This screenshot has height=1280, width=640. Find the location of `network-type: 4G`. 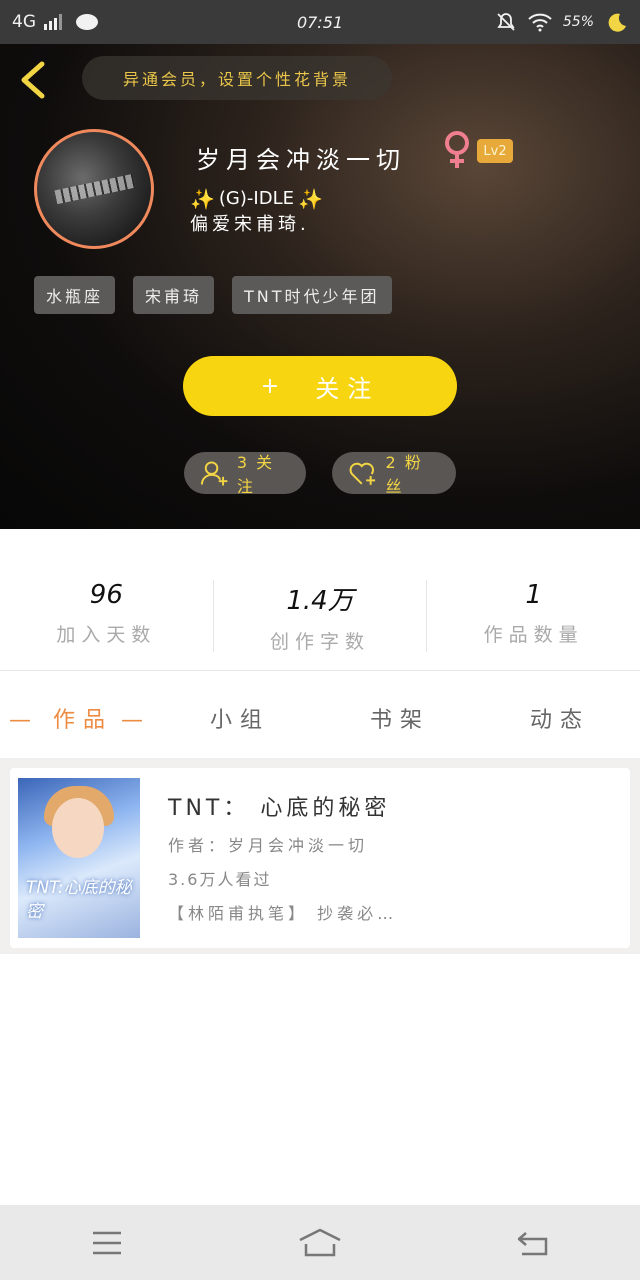

network-type: 4G is located at coordinates (24, 22).